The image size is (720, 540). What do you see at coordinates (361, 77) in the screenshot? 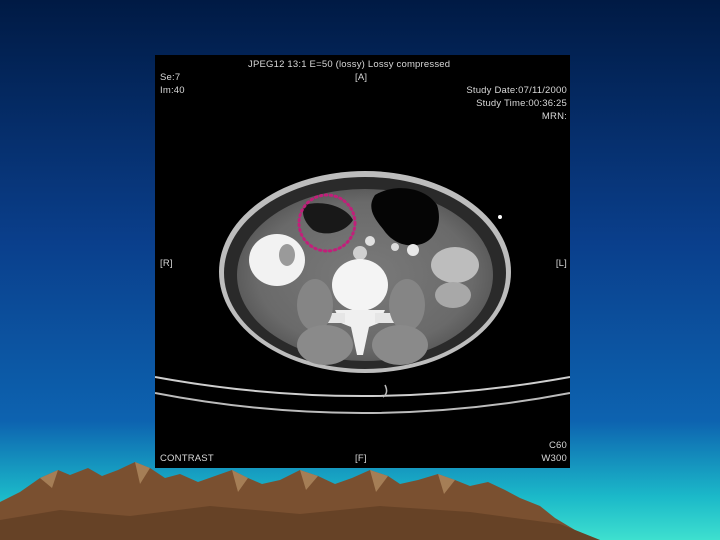
I see `orientation-top: [A]` at bounding box center [361, 77].